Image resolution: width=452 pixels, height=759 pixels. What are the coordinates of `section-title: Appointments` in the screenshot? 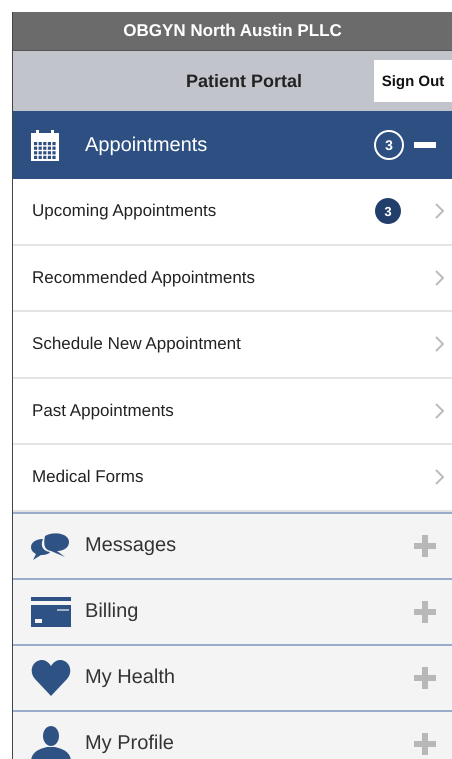 It's located at (146, 145).